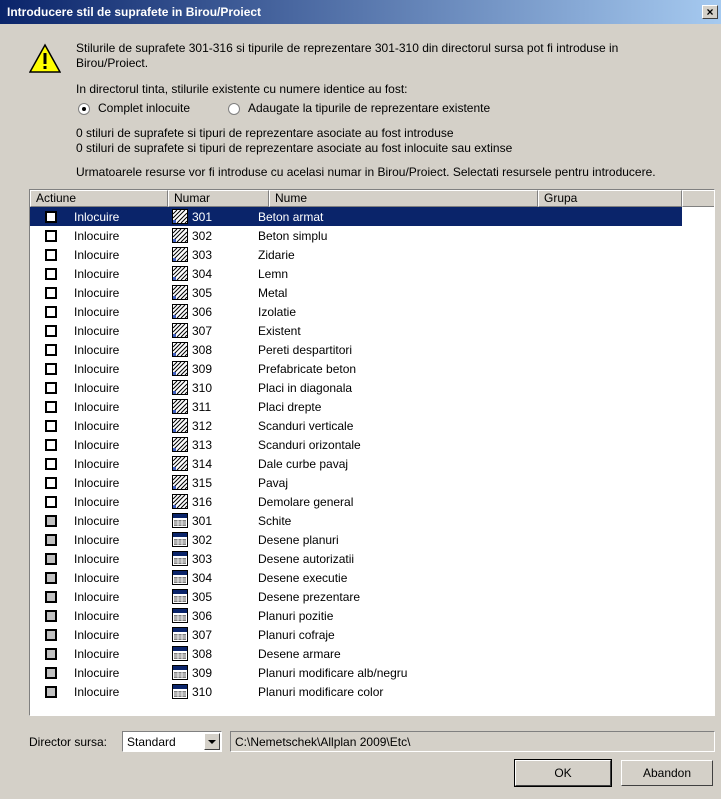 This screenshot has height=799, width=721. What do you see at coordinates (356, 463) in the screenshot?
I see `table-row: Inlocuire 314 Dale curbe pavaj` at bounding box center [356, 463].